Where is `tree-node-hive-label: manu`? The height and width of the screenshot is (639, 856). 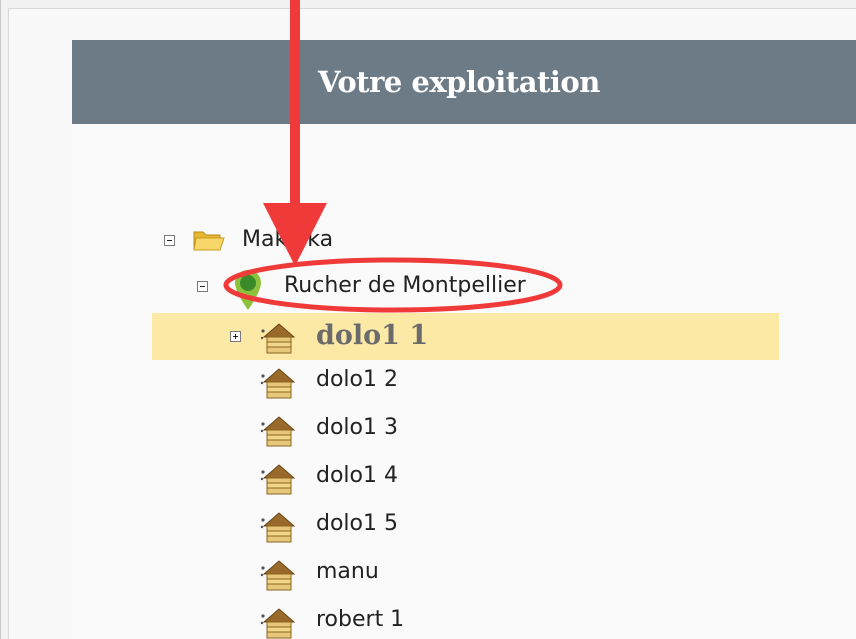 tree-node-hive-label: manu is located at coordinates (347, 571).